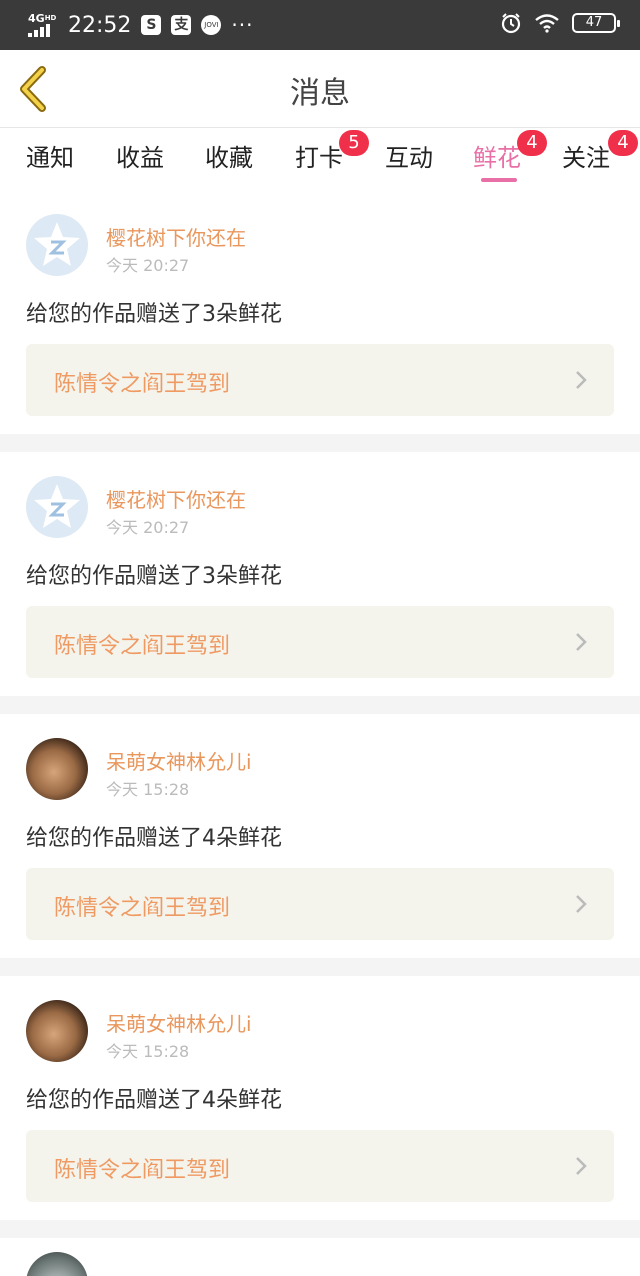  What do you see at coordinates (497, 158) in the screenshot?
I see `tab-label: 鲜花` at bounding box center [497, 158].